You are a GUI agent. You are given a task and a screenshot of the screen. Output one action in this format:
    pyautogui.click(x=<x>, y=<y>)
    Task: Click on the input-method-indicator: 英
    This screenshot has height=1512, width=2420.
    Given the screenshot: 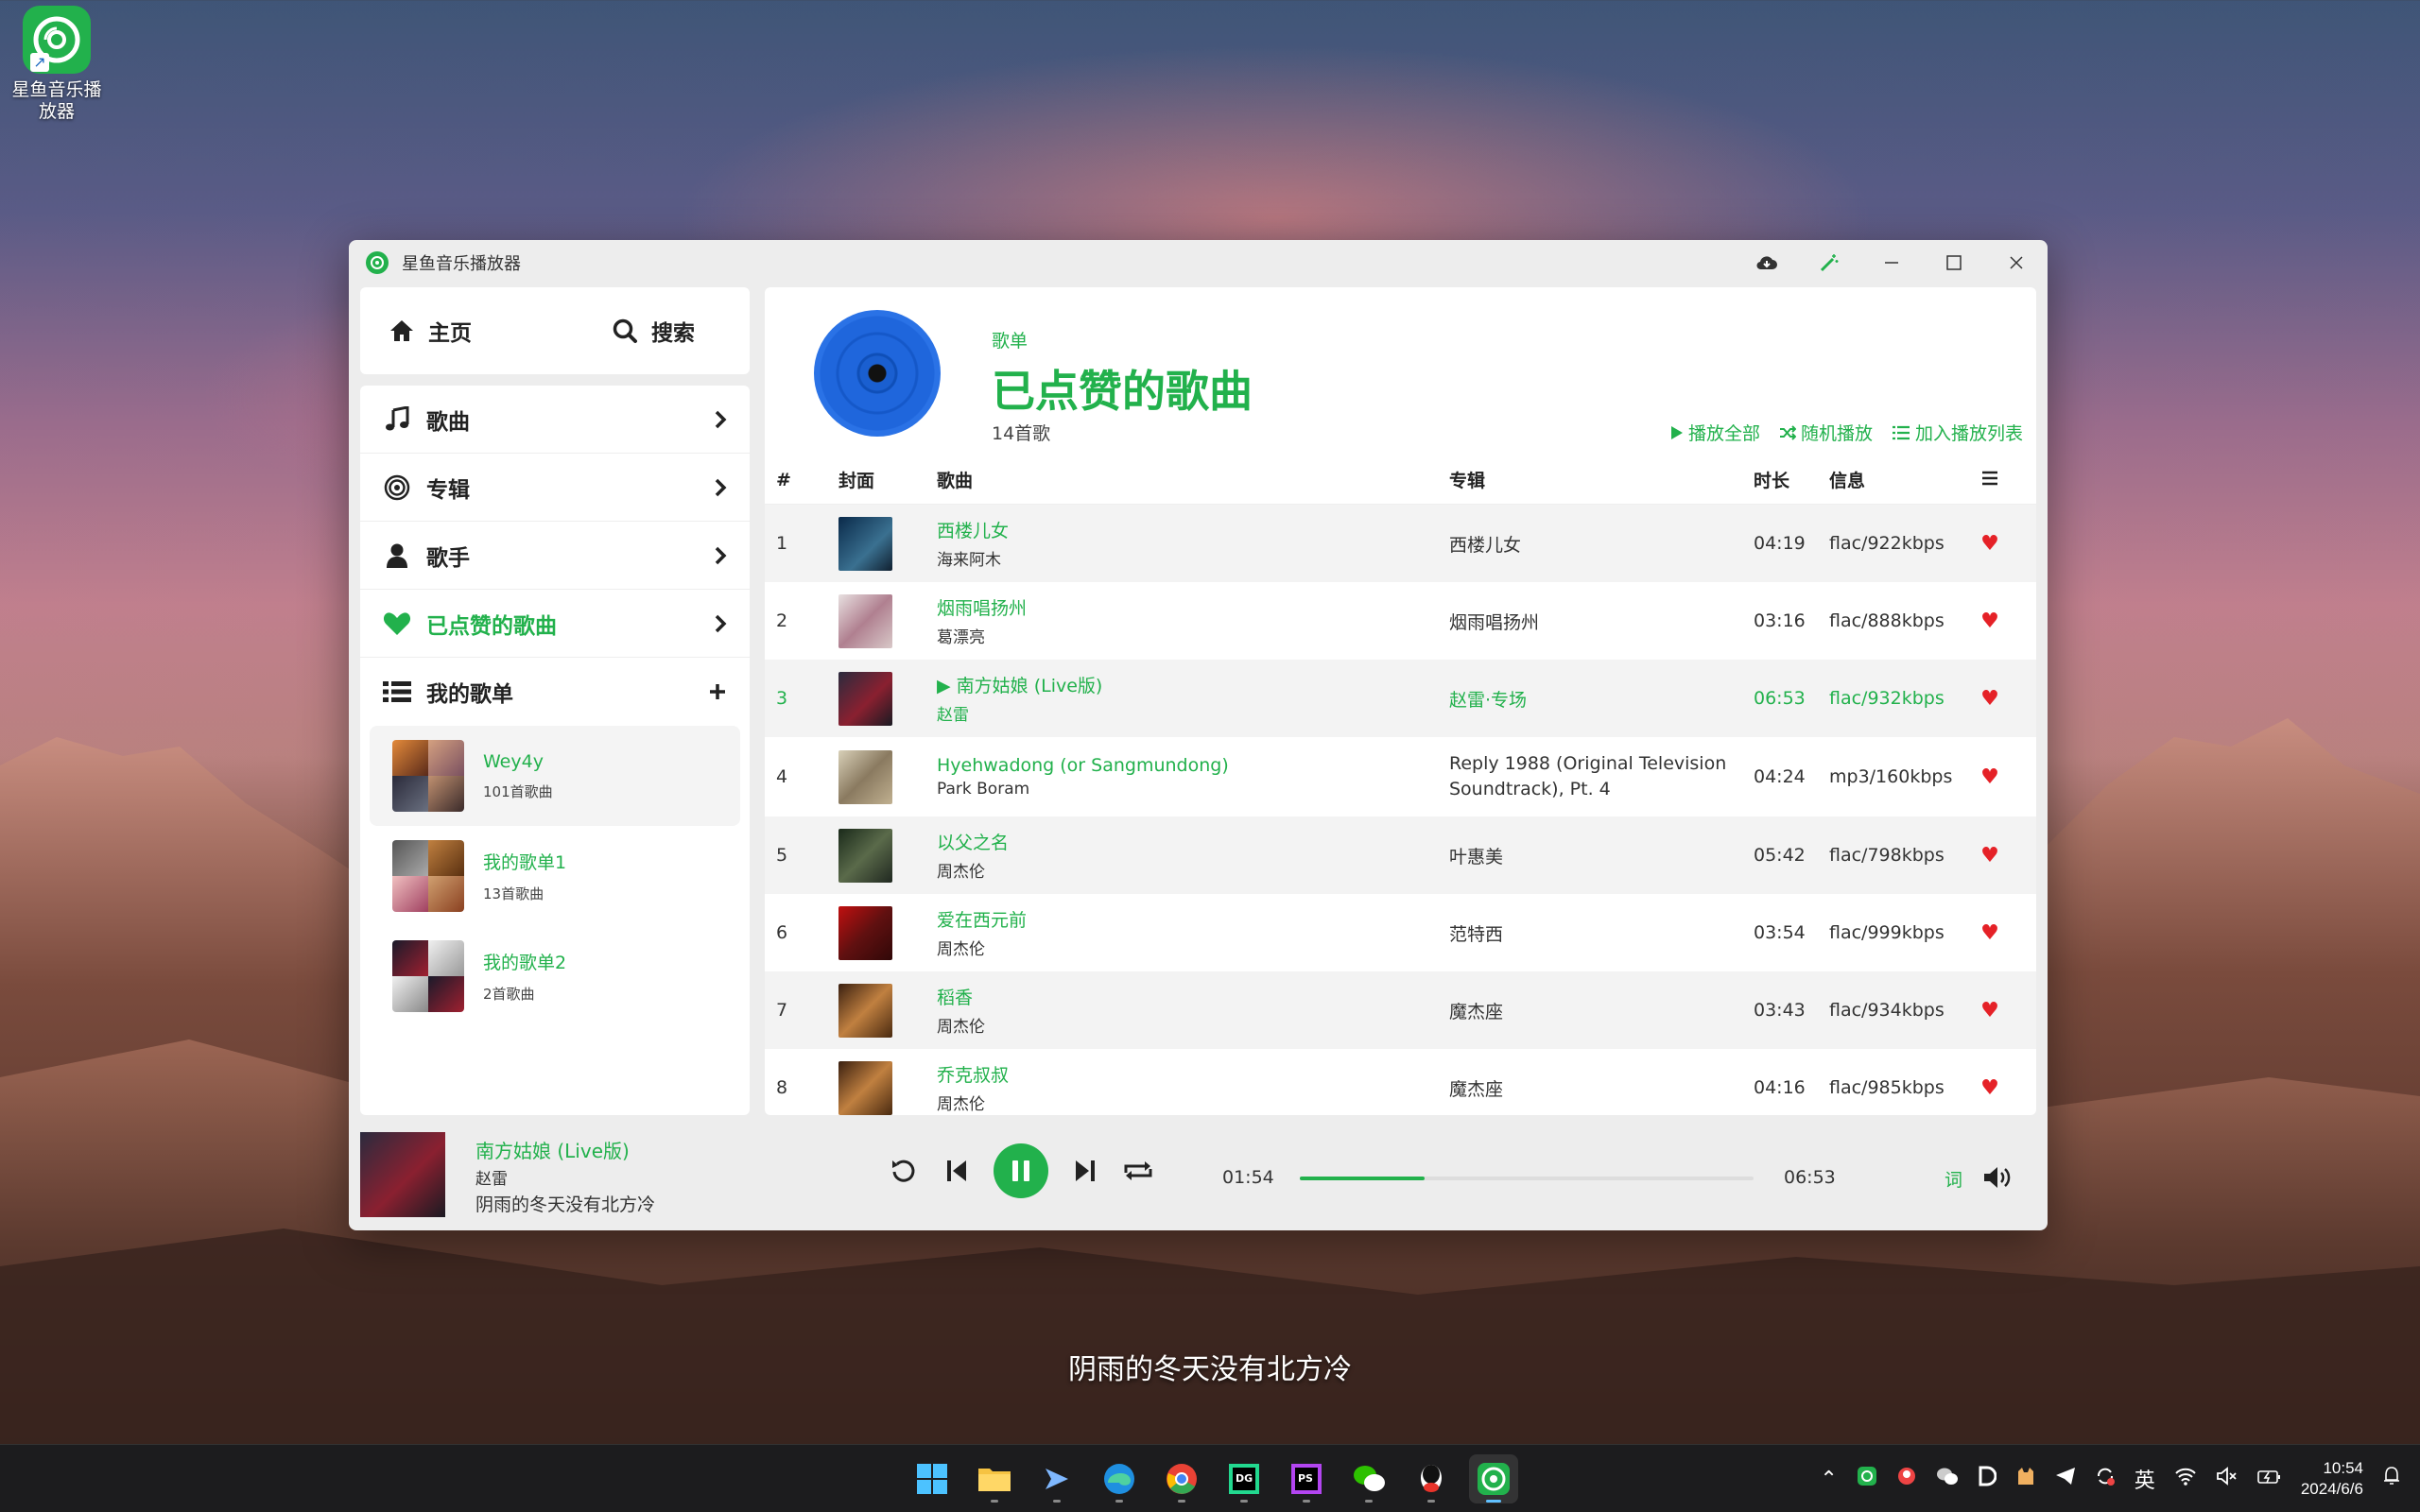 What is the action you would take?
    pyautogui.click(x=2145, y=1479)
    